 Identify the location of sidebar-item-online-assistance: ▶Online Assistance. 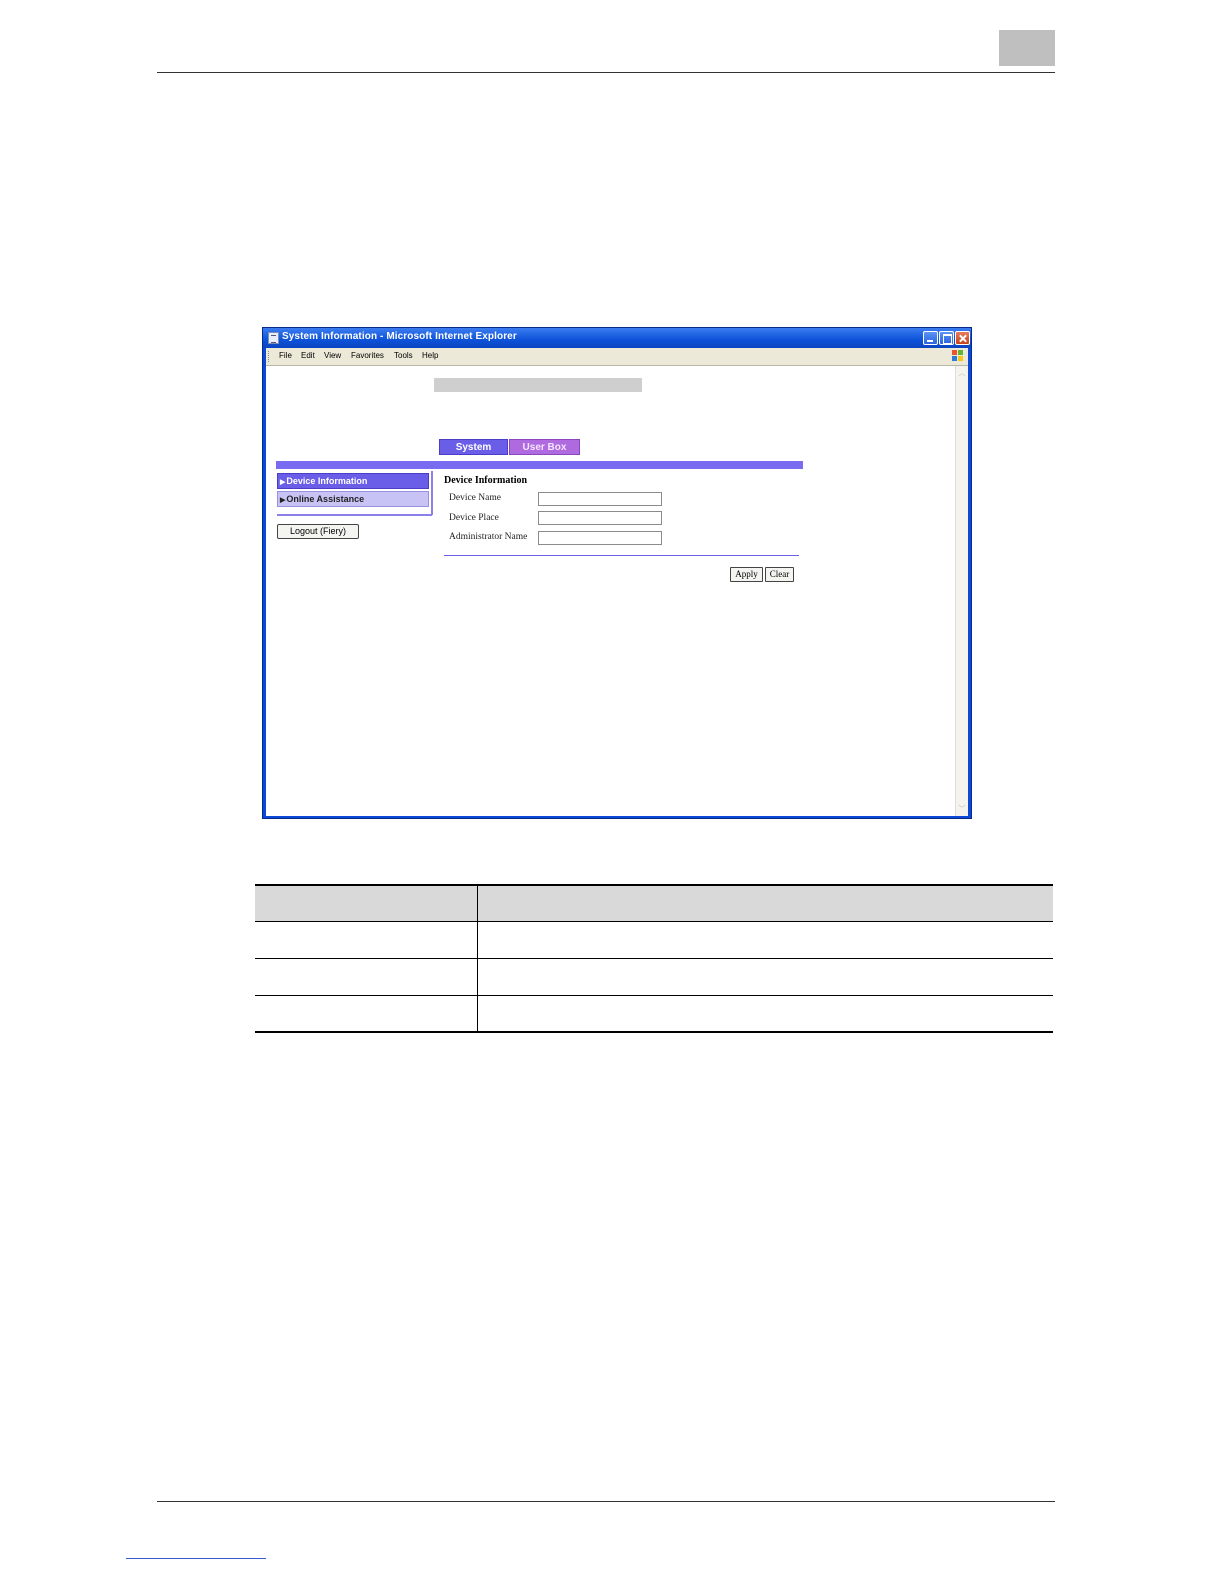
(353, 499).